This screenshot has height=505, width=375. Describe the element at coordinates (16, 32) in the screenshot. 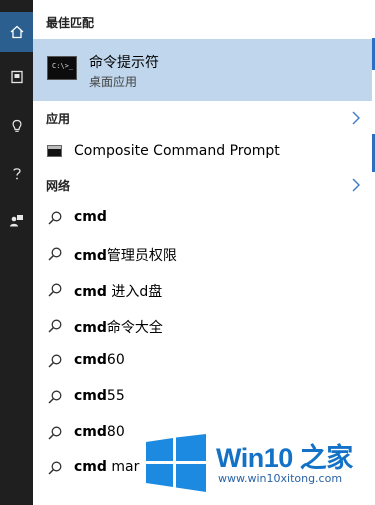

I see `home-icon` at that location.